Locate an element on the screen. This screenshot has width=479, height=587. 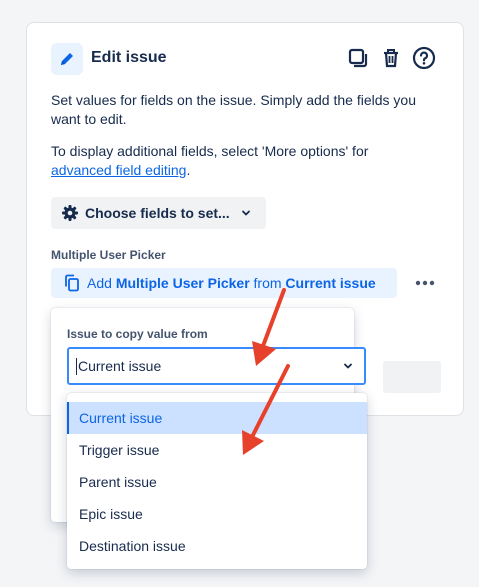
annotation-arrows is located at coordinates (266, 371).